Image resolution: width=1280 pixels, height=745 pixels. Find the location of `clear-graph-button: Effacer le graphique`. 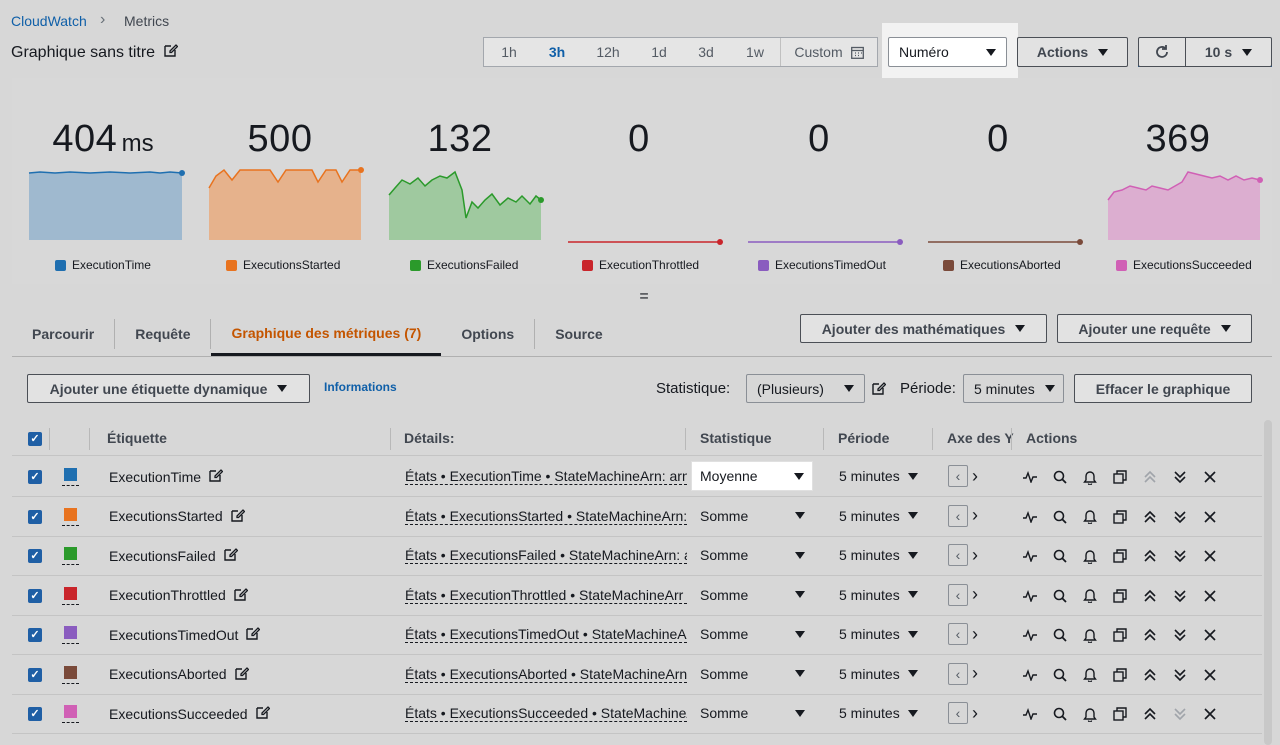

clear-graph-button: Effacer le graphique is located at coordinates (1163, 388).